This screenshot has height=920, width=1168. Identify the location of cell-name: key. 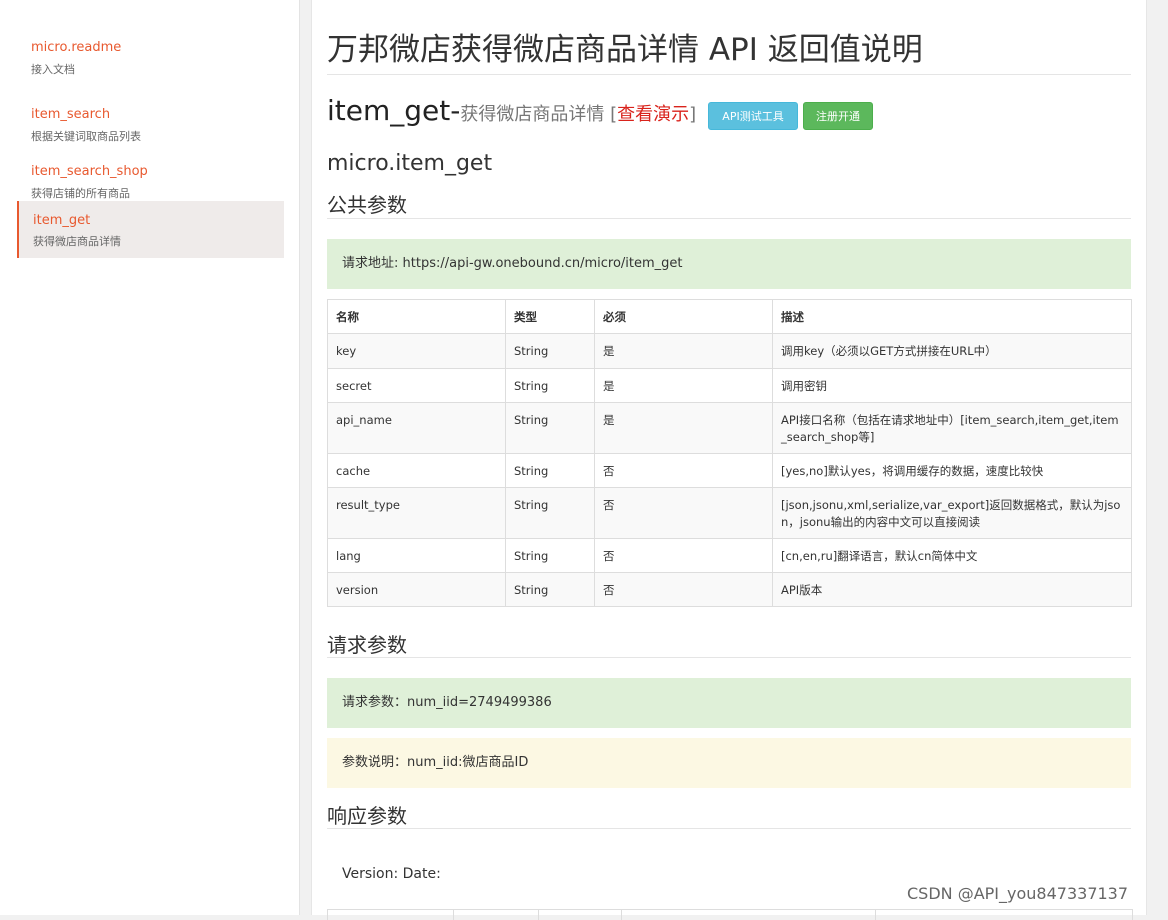
(416, 351).